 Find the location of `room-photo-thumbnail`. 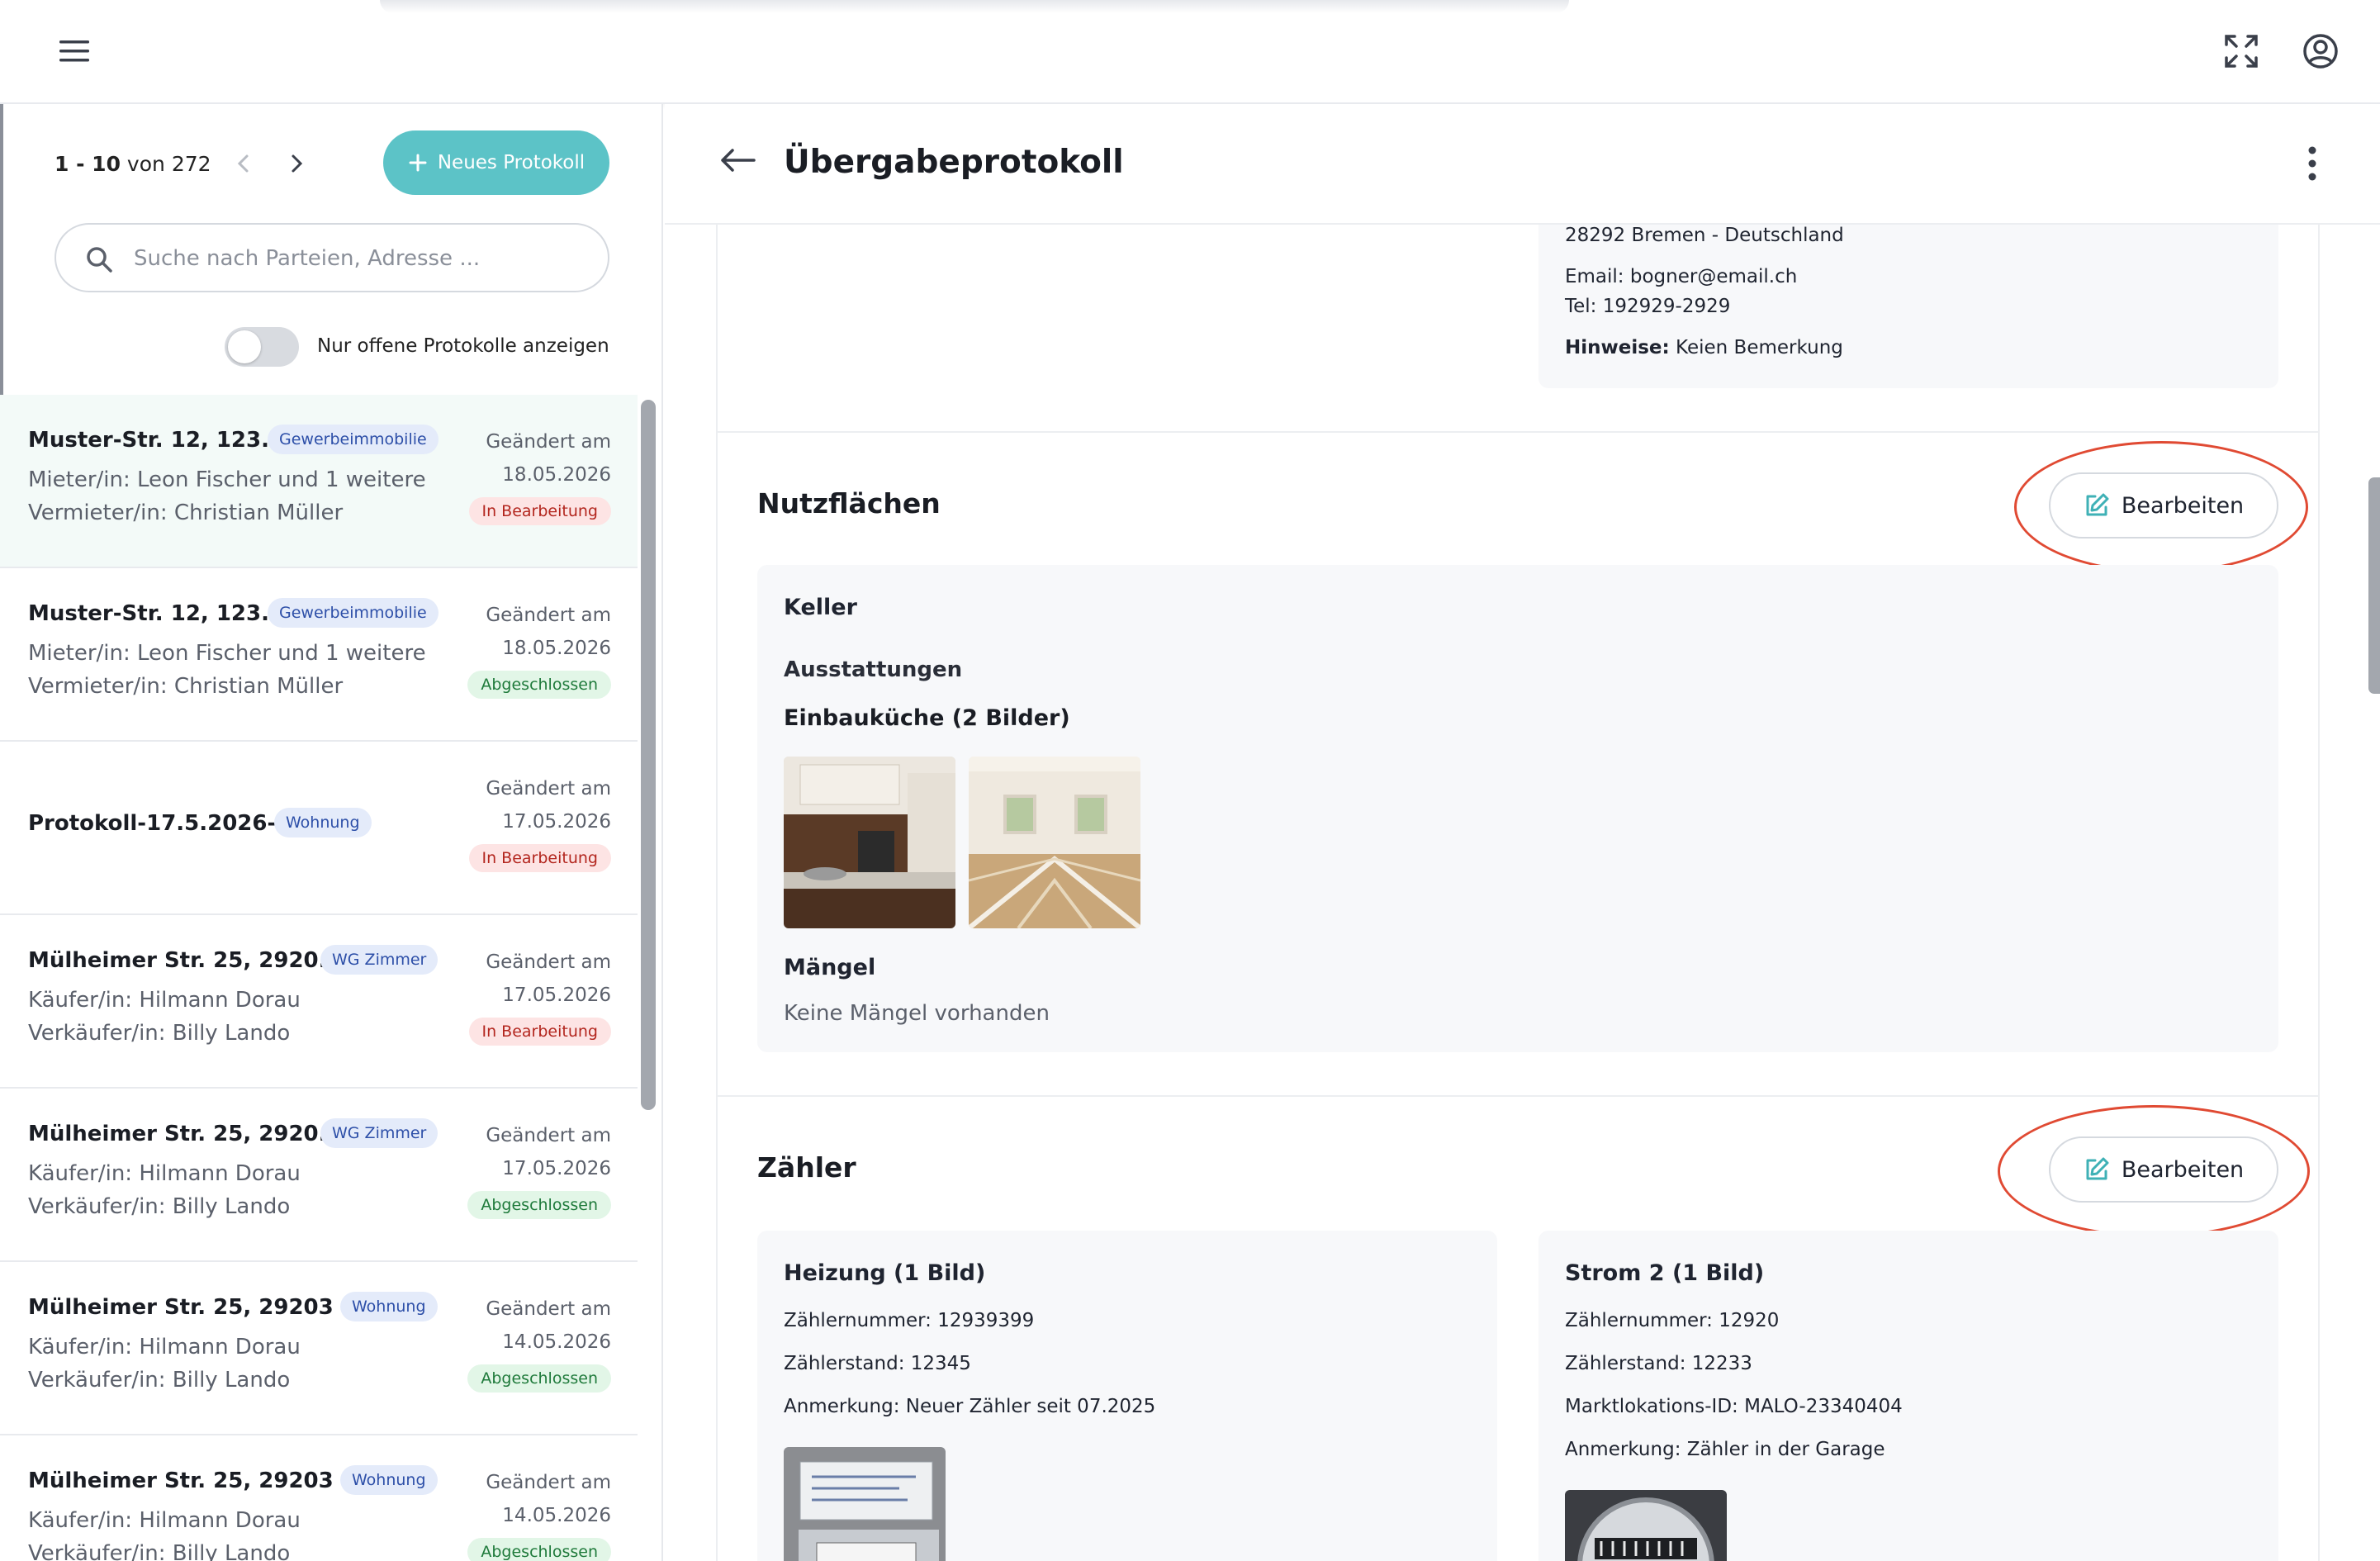

room-photo-thumbnail is located at coordinates (1054, 842).